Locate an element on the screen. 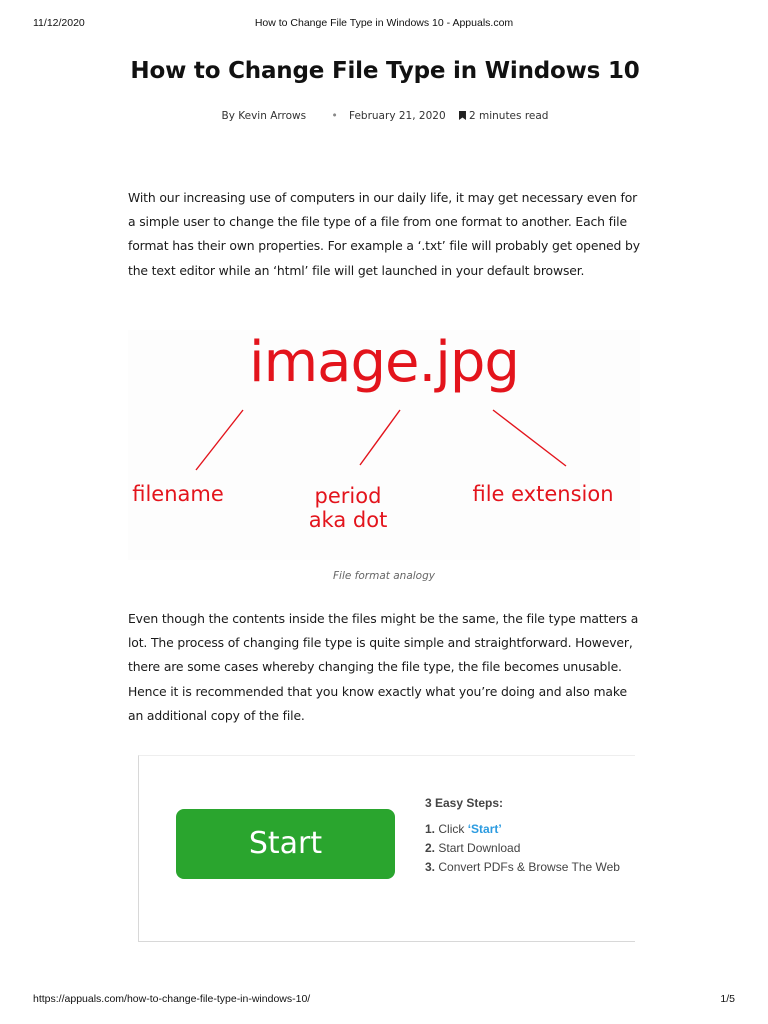 The image size is (768, 1024). read-time: 2 minutes read is located at coordinates (508, 116).